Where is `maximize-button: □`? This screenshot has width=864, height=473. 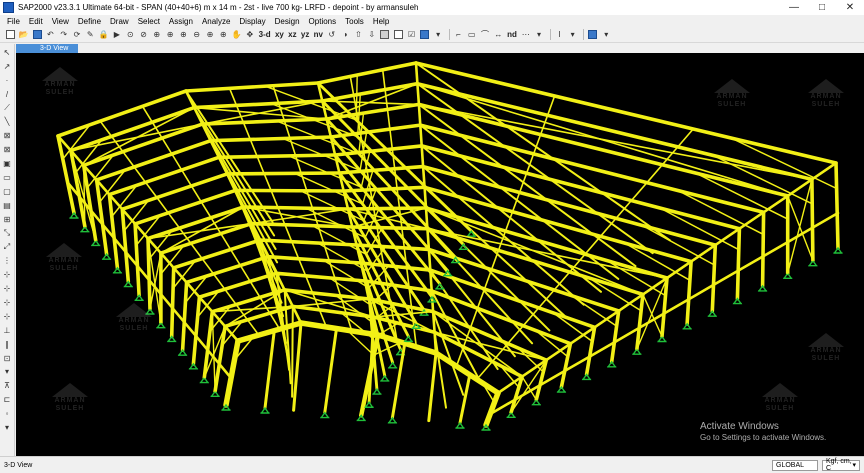 maximize-button: □ is located at coordinates (822, 7).